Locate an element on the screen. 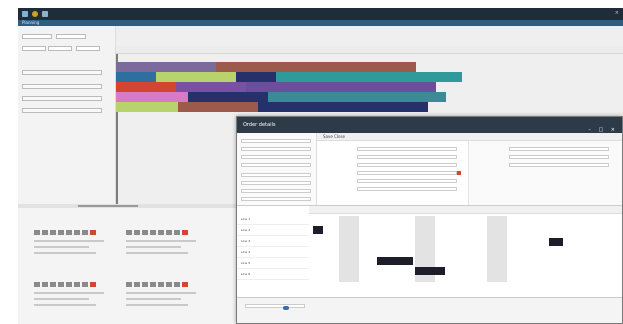 This screenshot has width=623, height=324. dialog-footer is located at coordinates (429, 310).